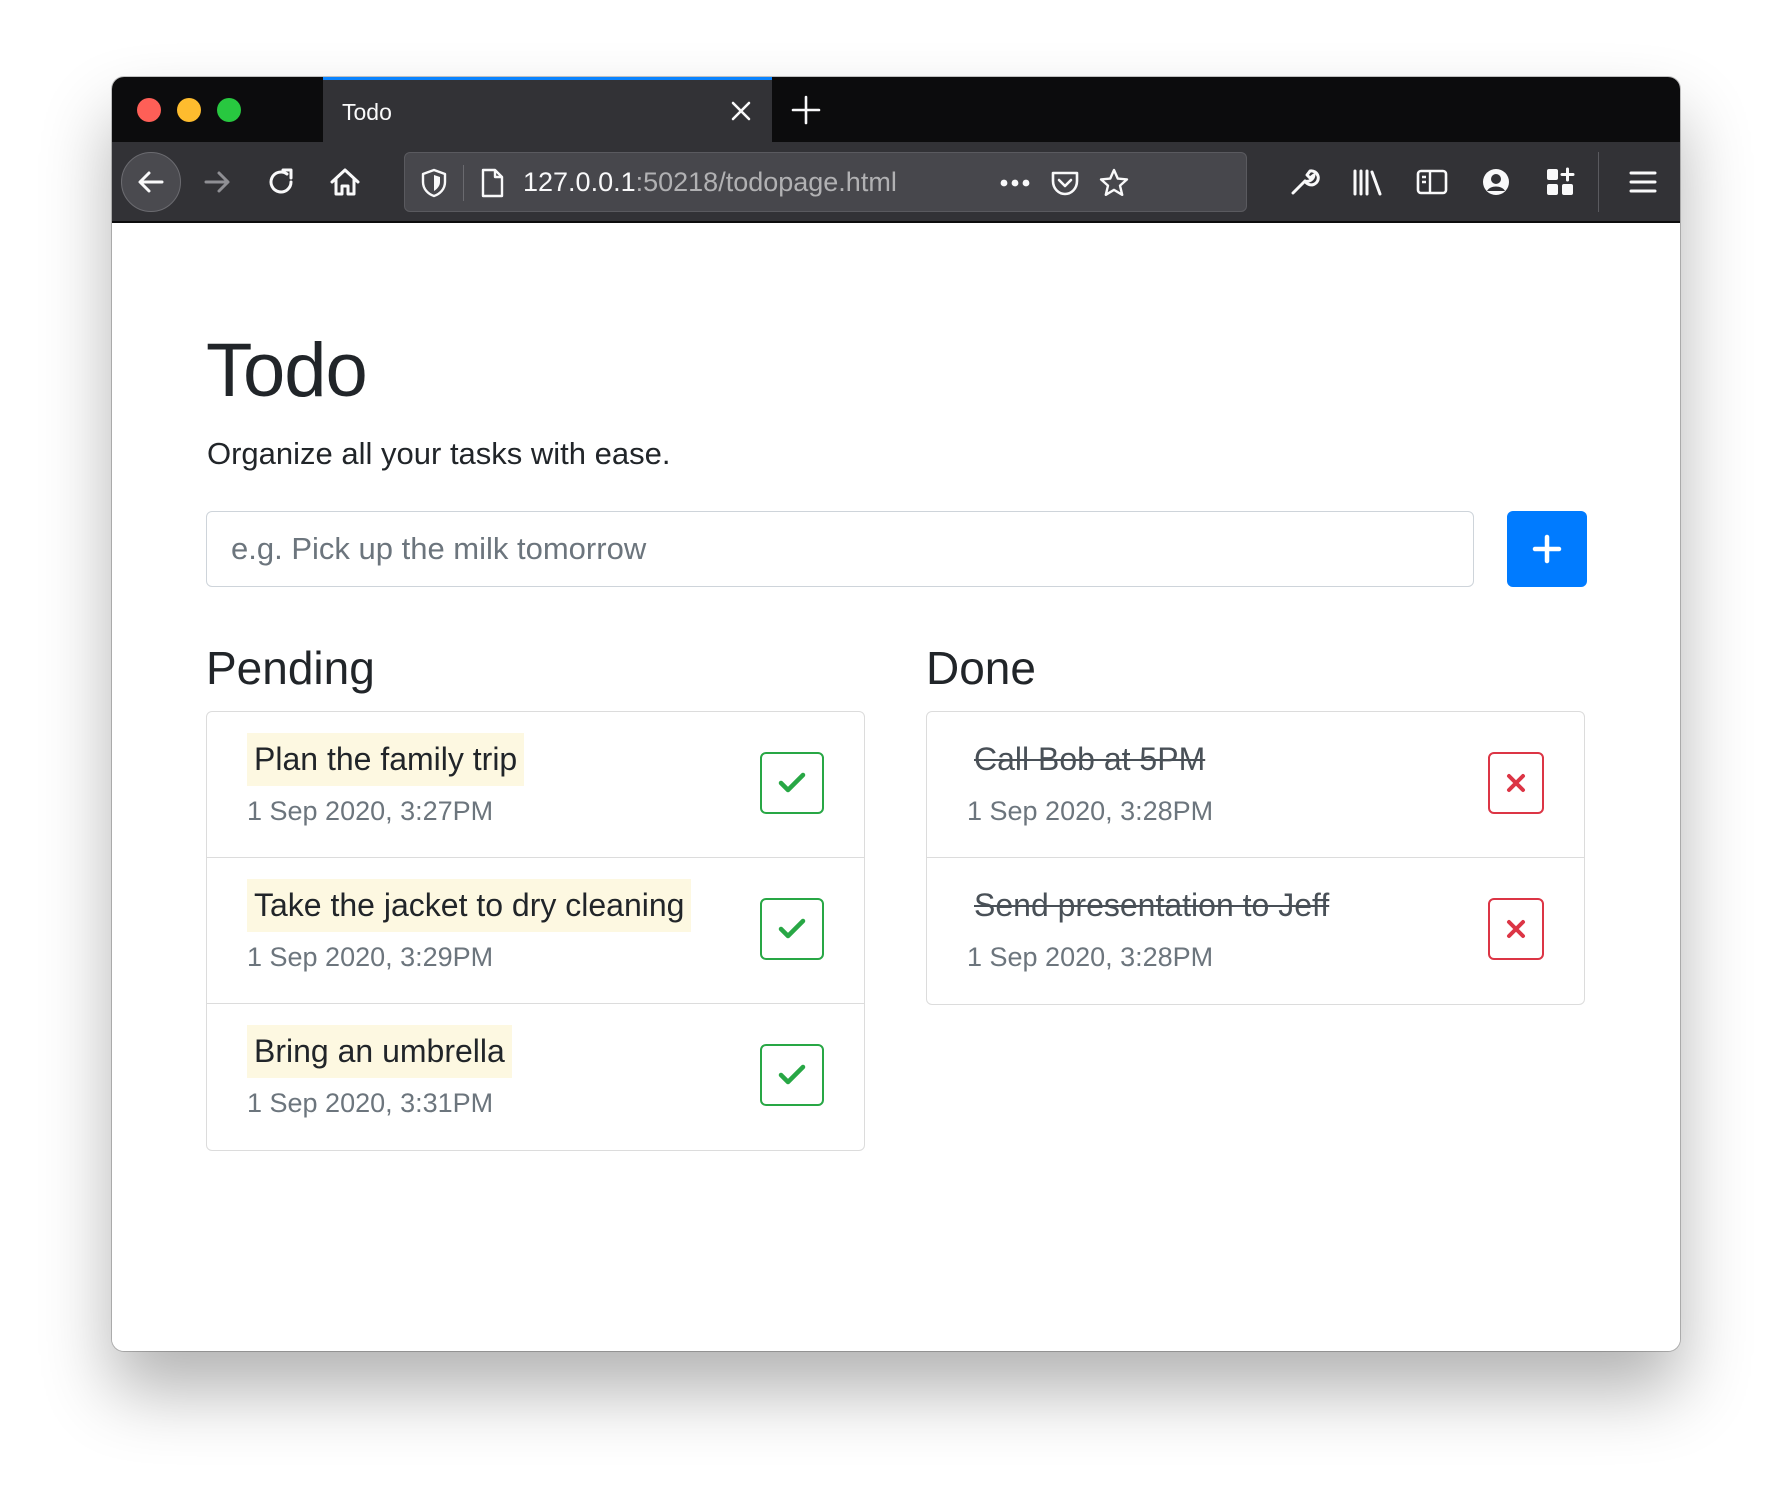  I want to click on back-arrow-icon, so click(151, 182).